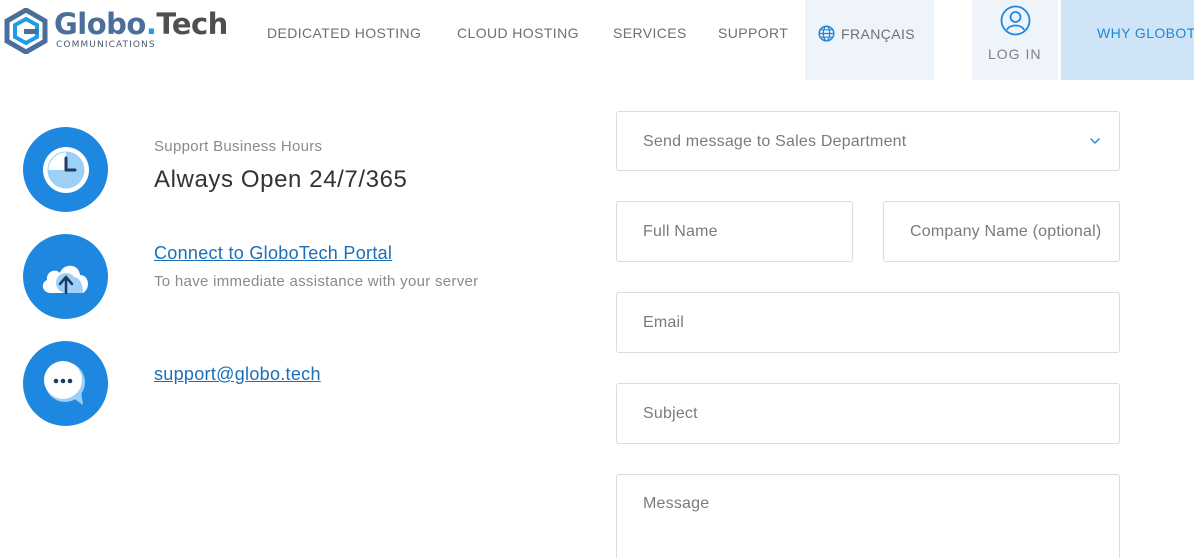  I want to click on nav-cloud-hosting: CLOUD HOSTING, so click(518, 33).